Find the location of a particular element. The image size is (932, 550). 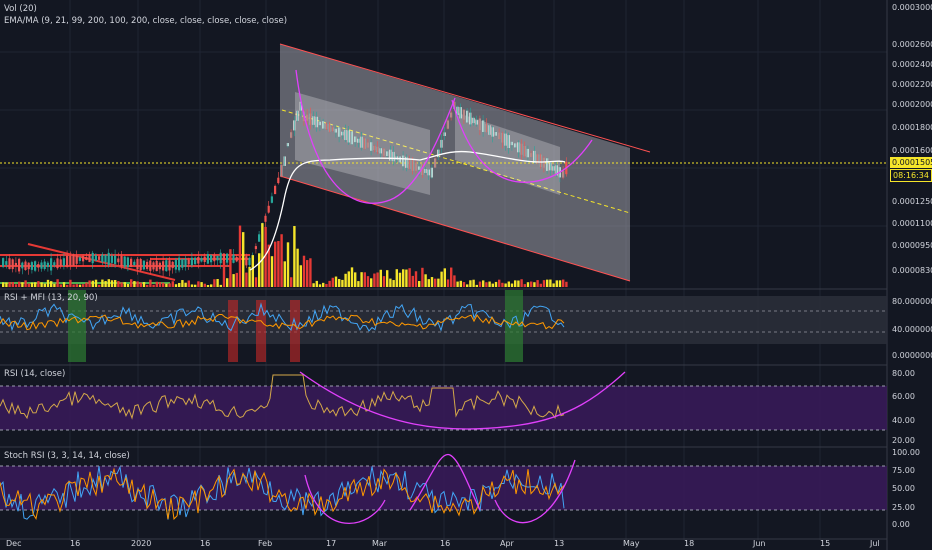

stoch_ticks-tick: 25.00 is located at coordinates (903, 507).